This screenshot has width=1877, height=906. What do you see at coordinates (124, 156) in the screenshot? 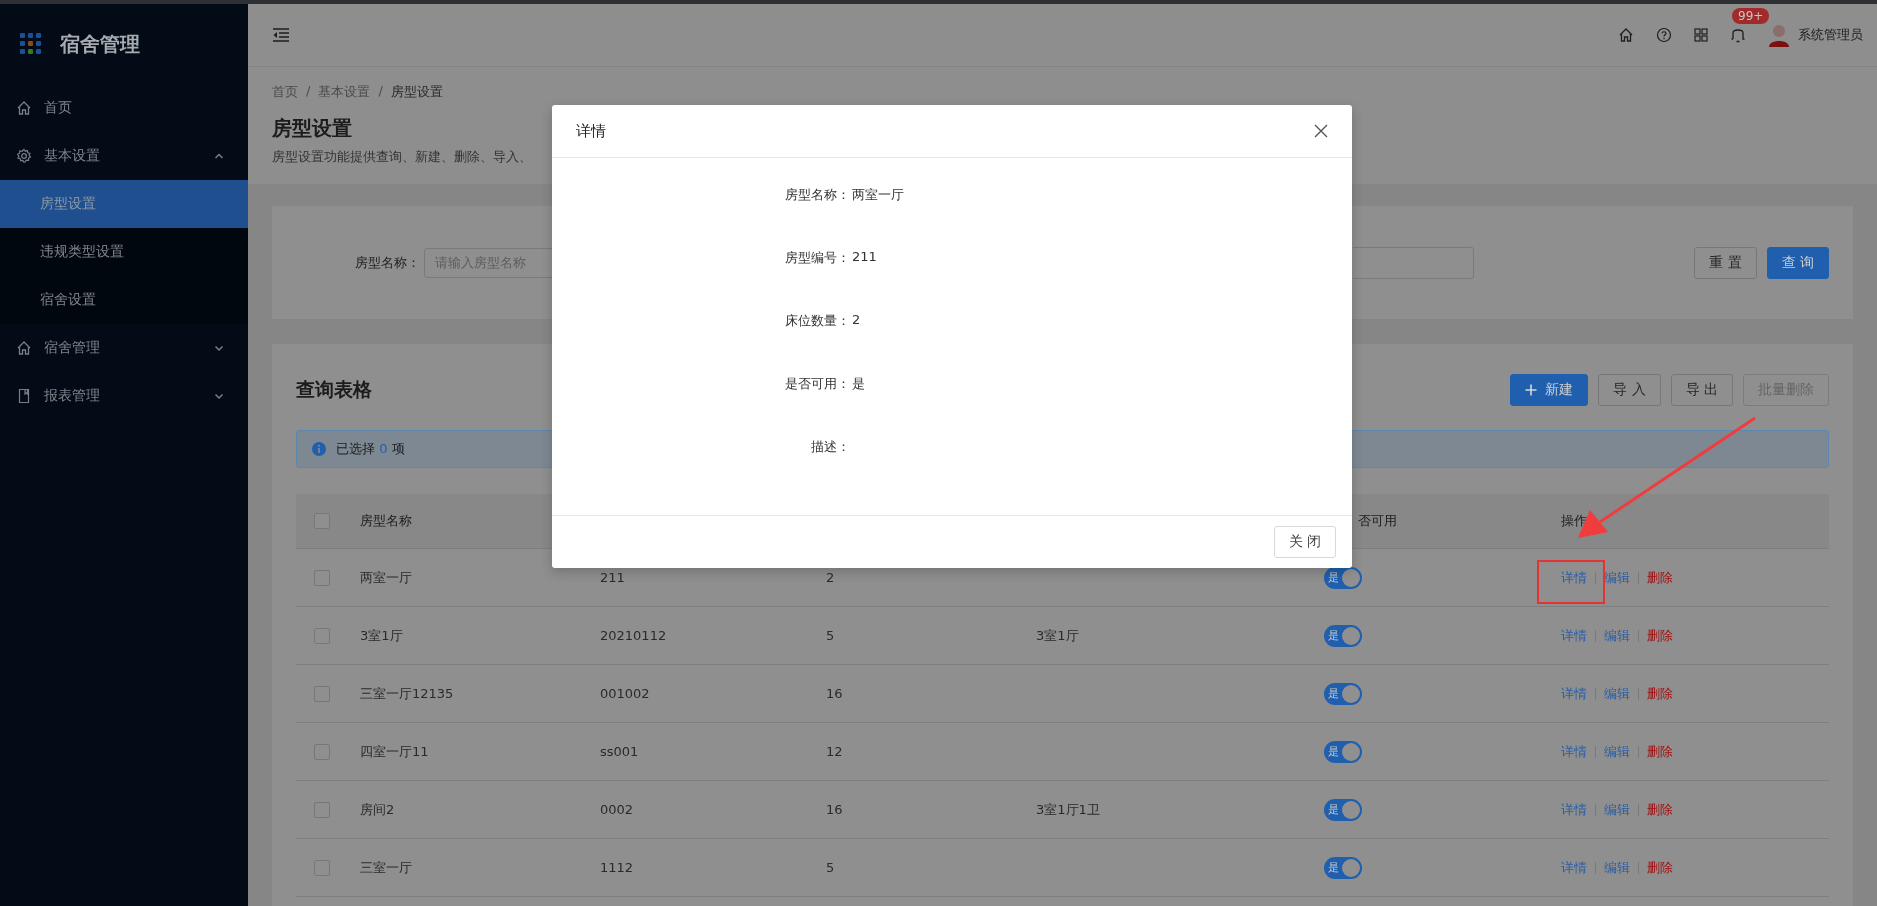
I see `menu-item: 基本设置` at bounding box center [124, 156].